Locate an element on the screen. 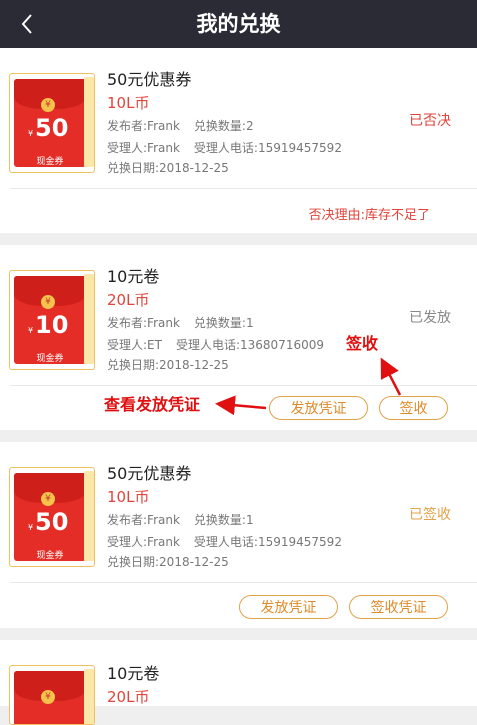  page-title: 我的兑换 is located at coordinates (238, 24).